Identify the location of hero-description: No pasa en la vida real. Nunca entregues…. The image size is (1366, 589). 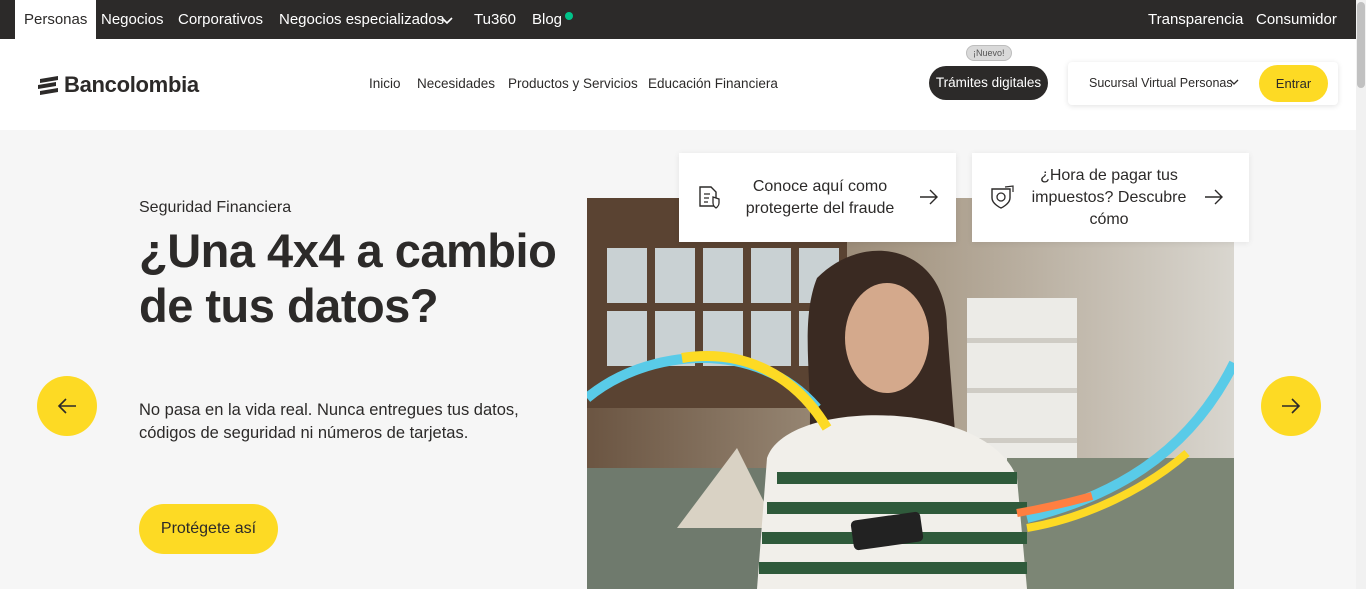
(329, 421).